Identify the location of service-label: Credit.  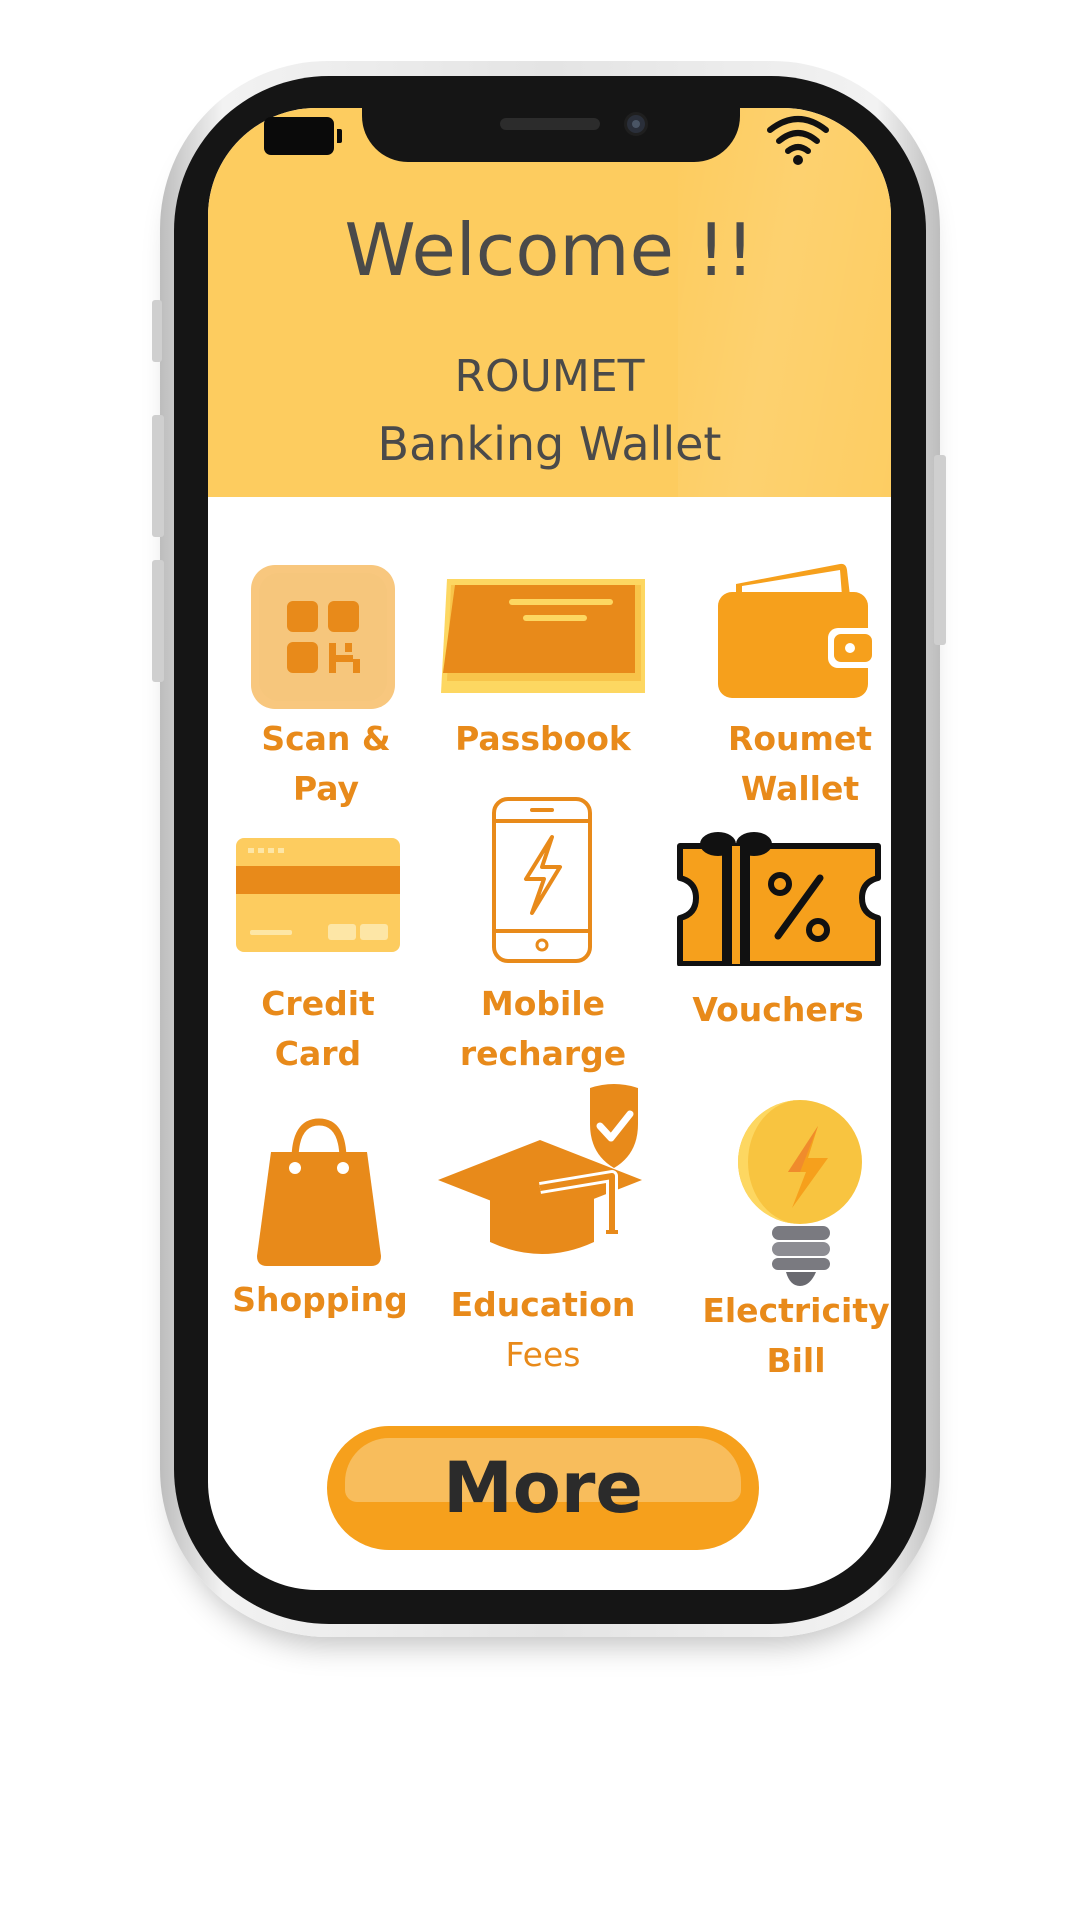
(318, 1003).